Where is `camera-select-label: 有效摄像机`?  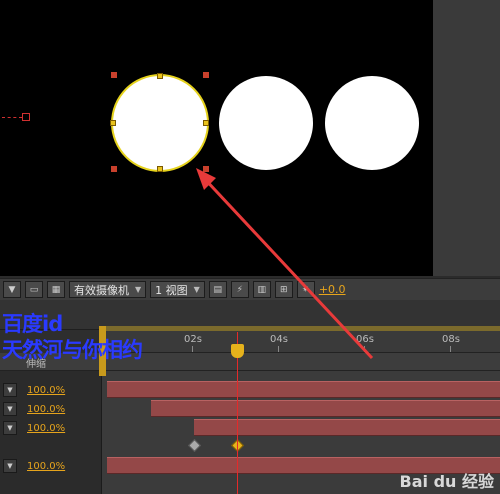 camera-select-label: 有效摄像机 is located at coordinates (101, 290).